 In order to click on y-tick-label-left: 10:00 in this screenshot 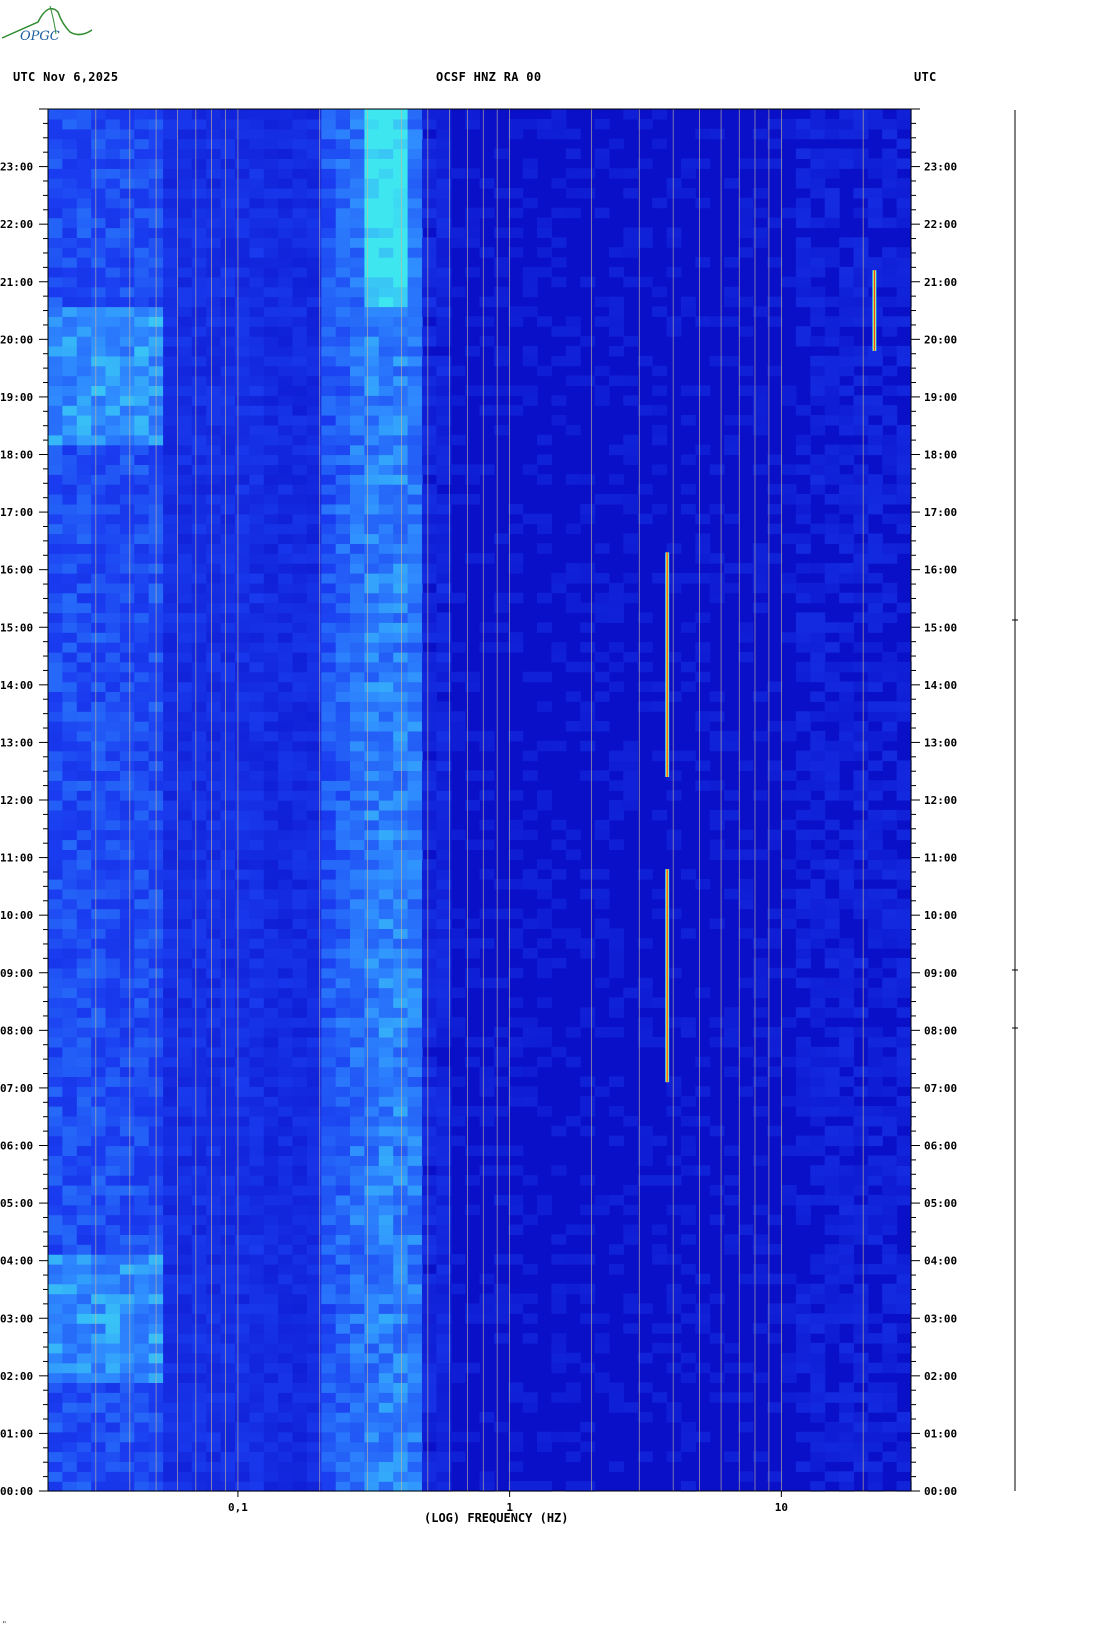, I will do `click(16, 915)`.